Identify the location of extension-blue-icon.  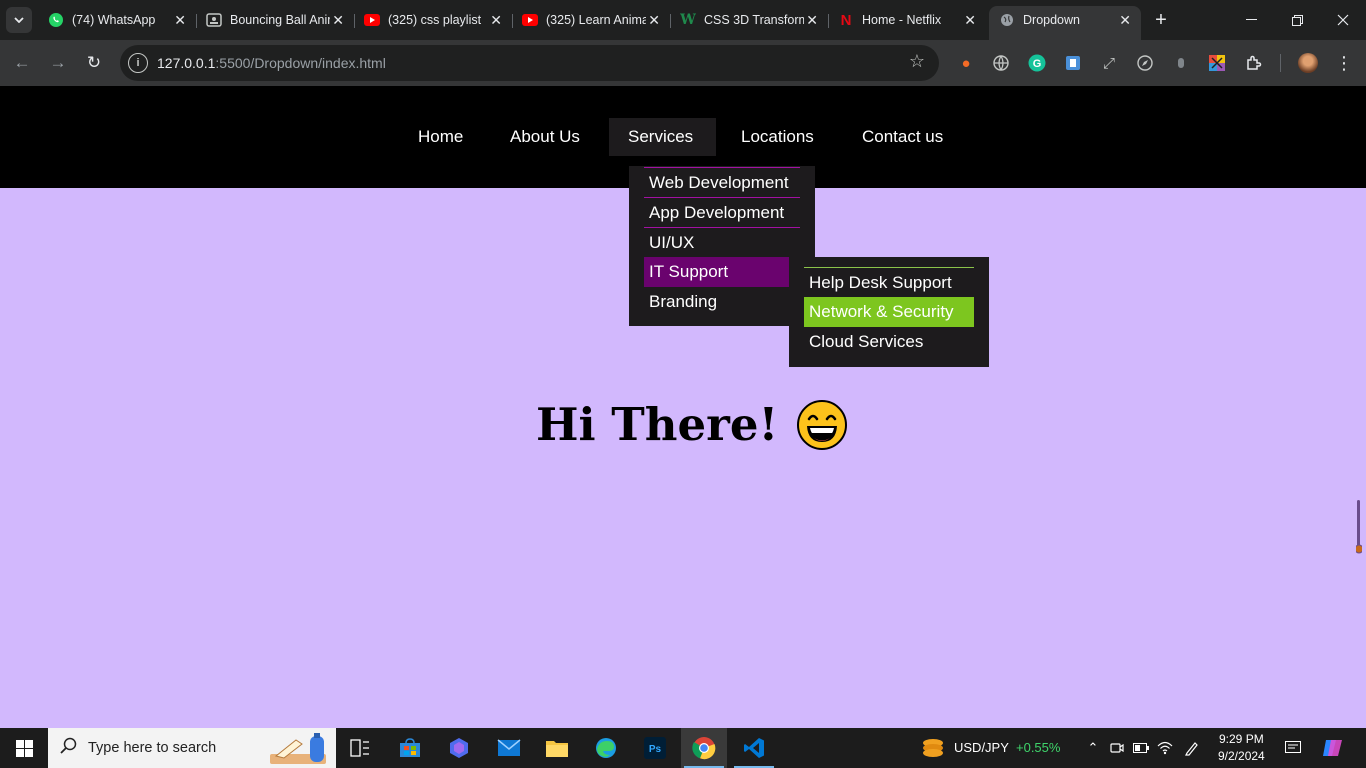
(1073, 63).